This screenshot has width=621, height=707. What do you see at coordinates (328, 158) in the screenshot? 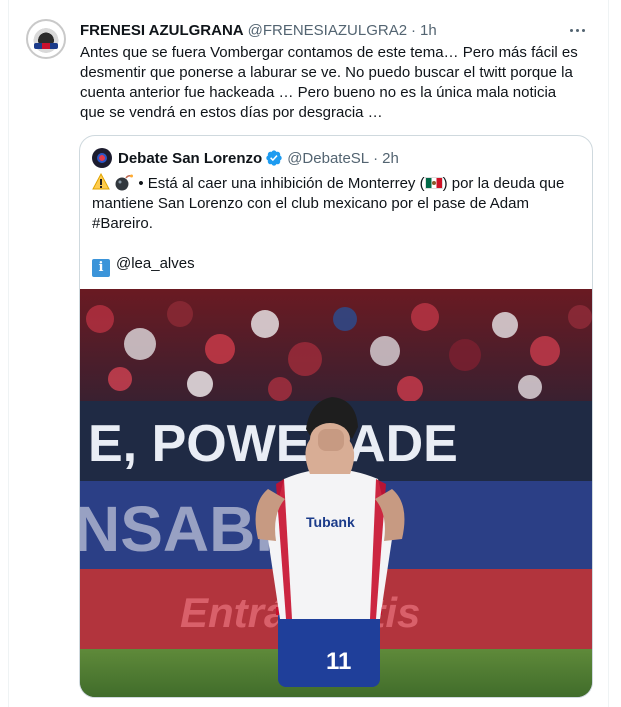
I see `quoted-author-handle: @DebateSL` at bounding box center [328, 158].